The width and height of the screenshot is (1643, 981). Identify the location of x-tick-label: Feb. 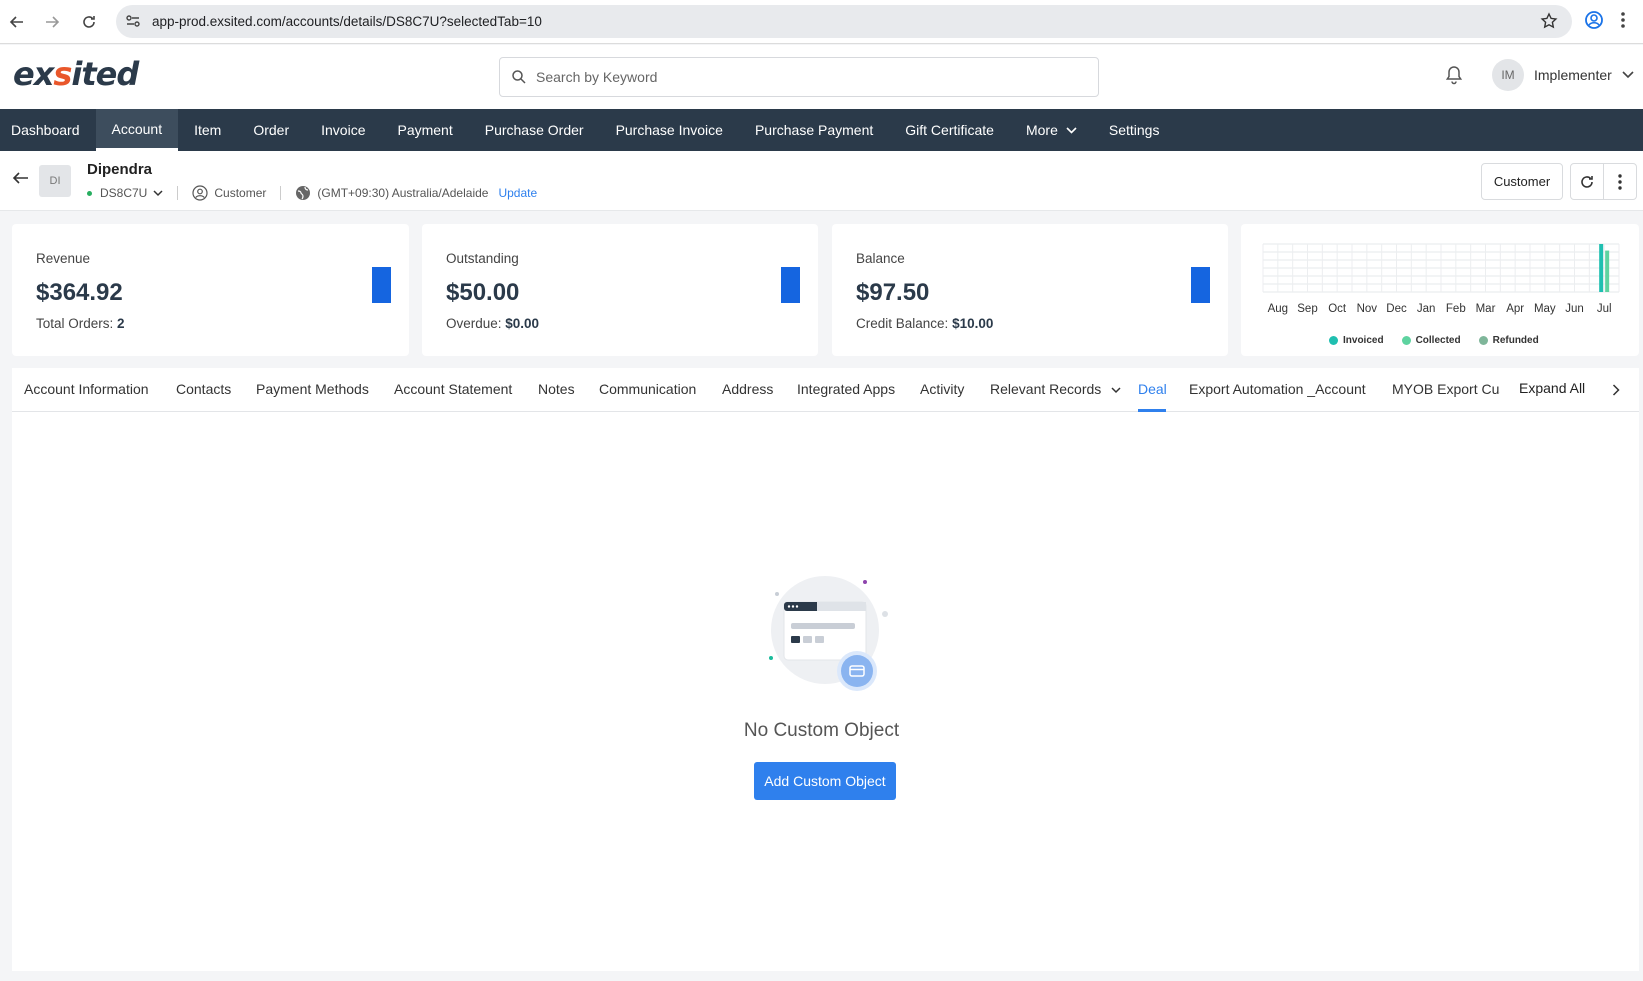
(1456, 309).